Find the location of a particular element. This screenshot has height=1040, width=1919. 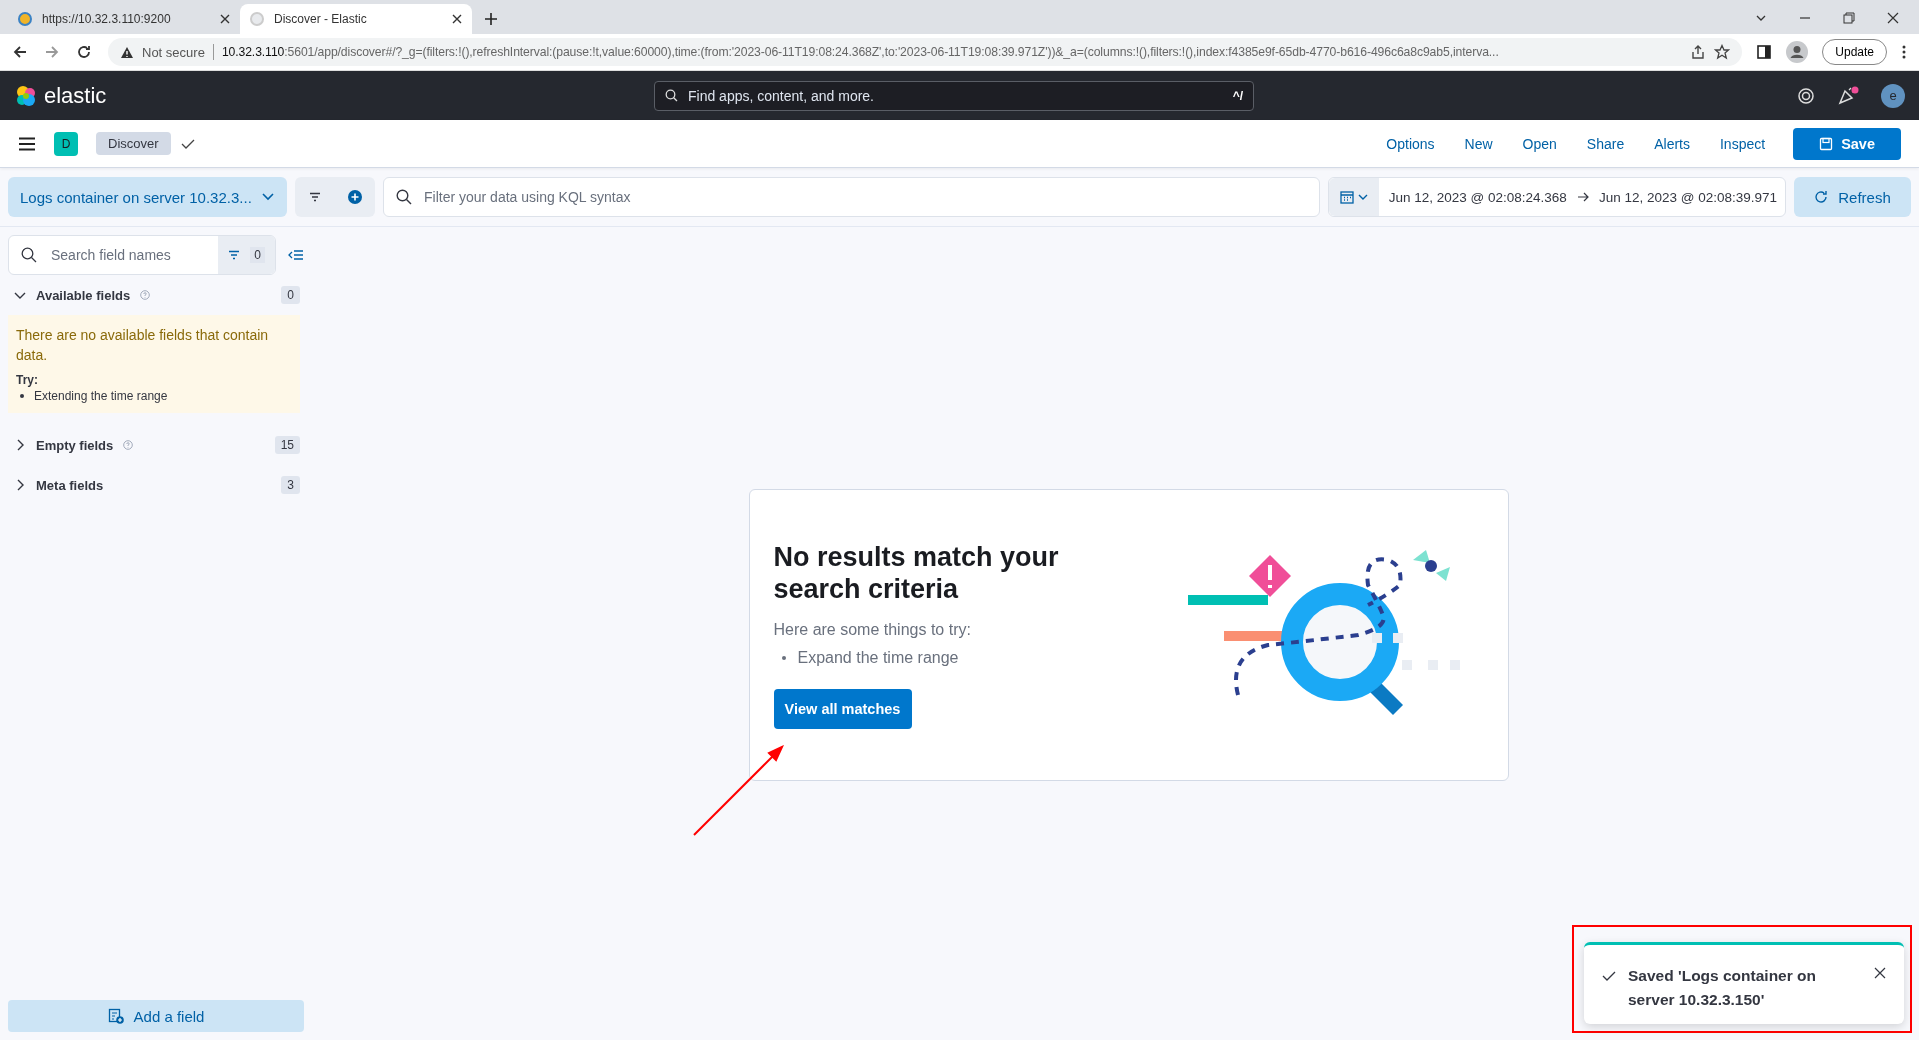

field-search-bar: Search field names 0 is located at coordinates (142, 255).